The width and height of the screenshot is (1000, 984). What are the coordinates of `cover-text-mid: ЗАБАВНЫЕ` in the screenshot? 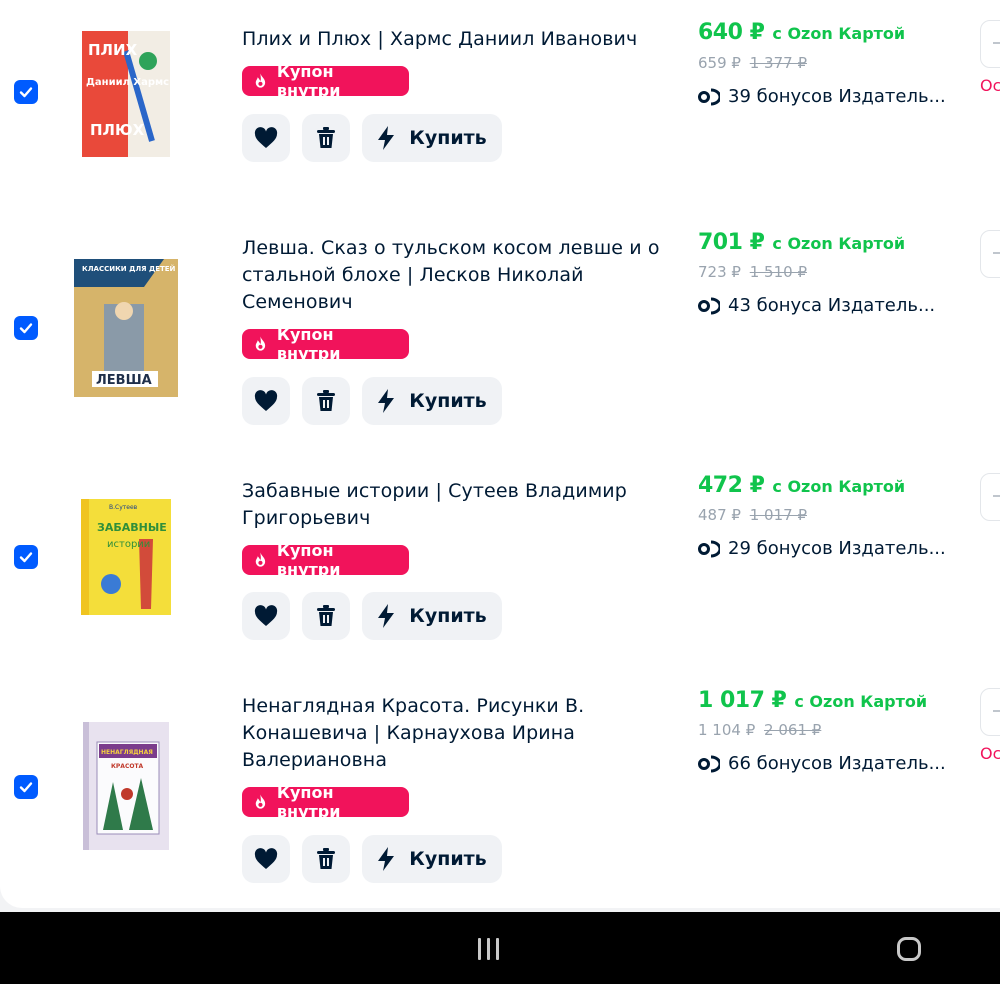 It's located at (132, 527).